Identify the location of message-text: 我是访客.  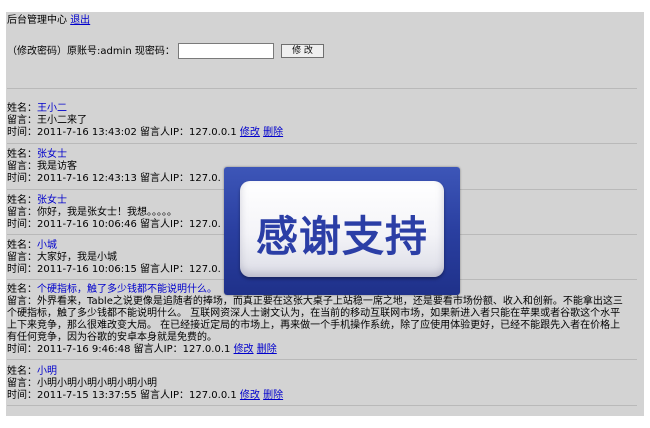
(57, 166).